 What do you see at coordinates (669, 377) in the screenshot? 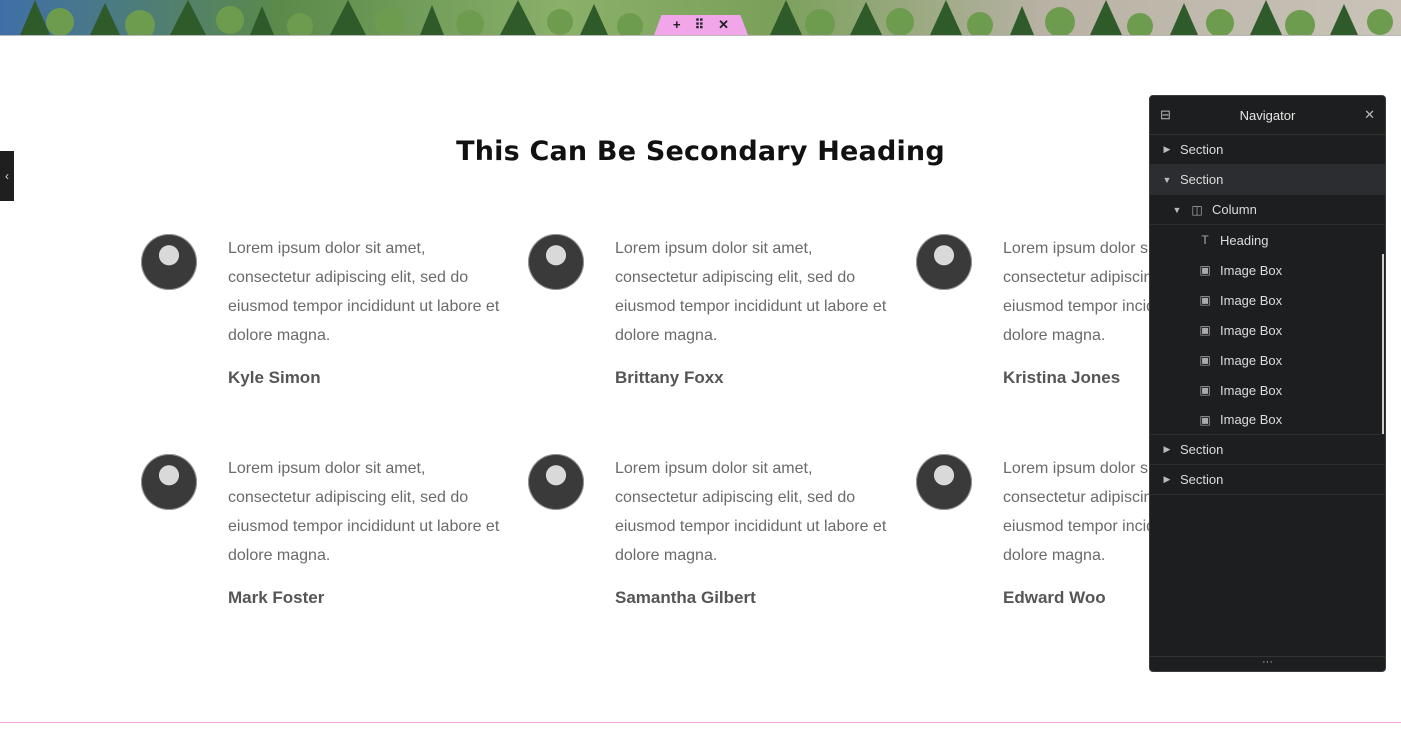
I see `card-name: Brittany Foxx` at bounding box center [669, 377].